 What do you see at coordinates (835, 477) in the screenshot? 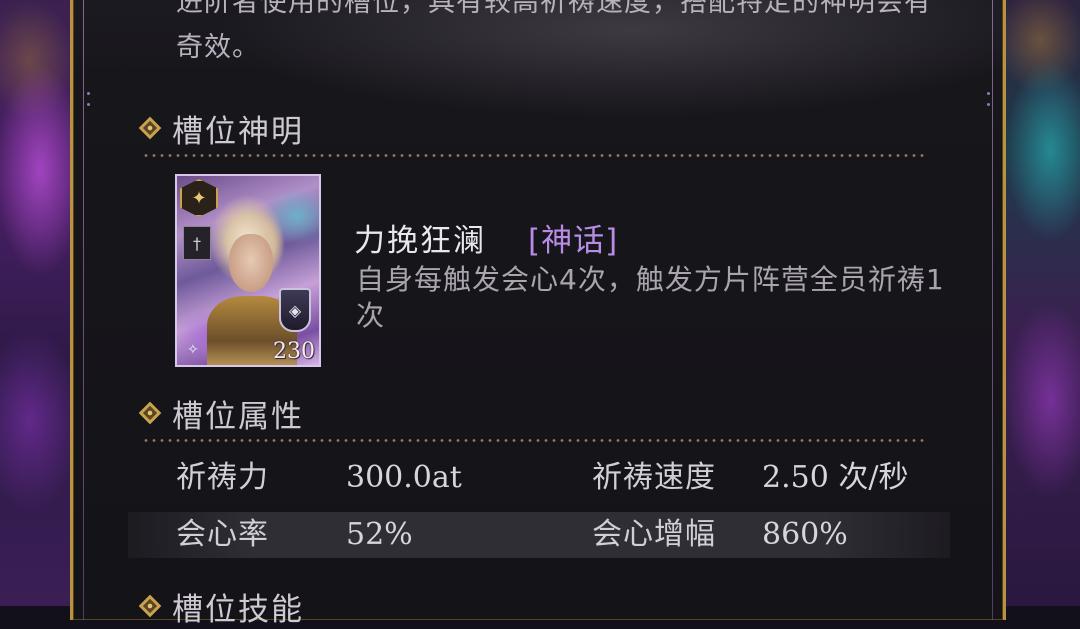
I see `attribute-value: 2.50 次/秒` at bounding box center [835, 477].